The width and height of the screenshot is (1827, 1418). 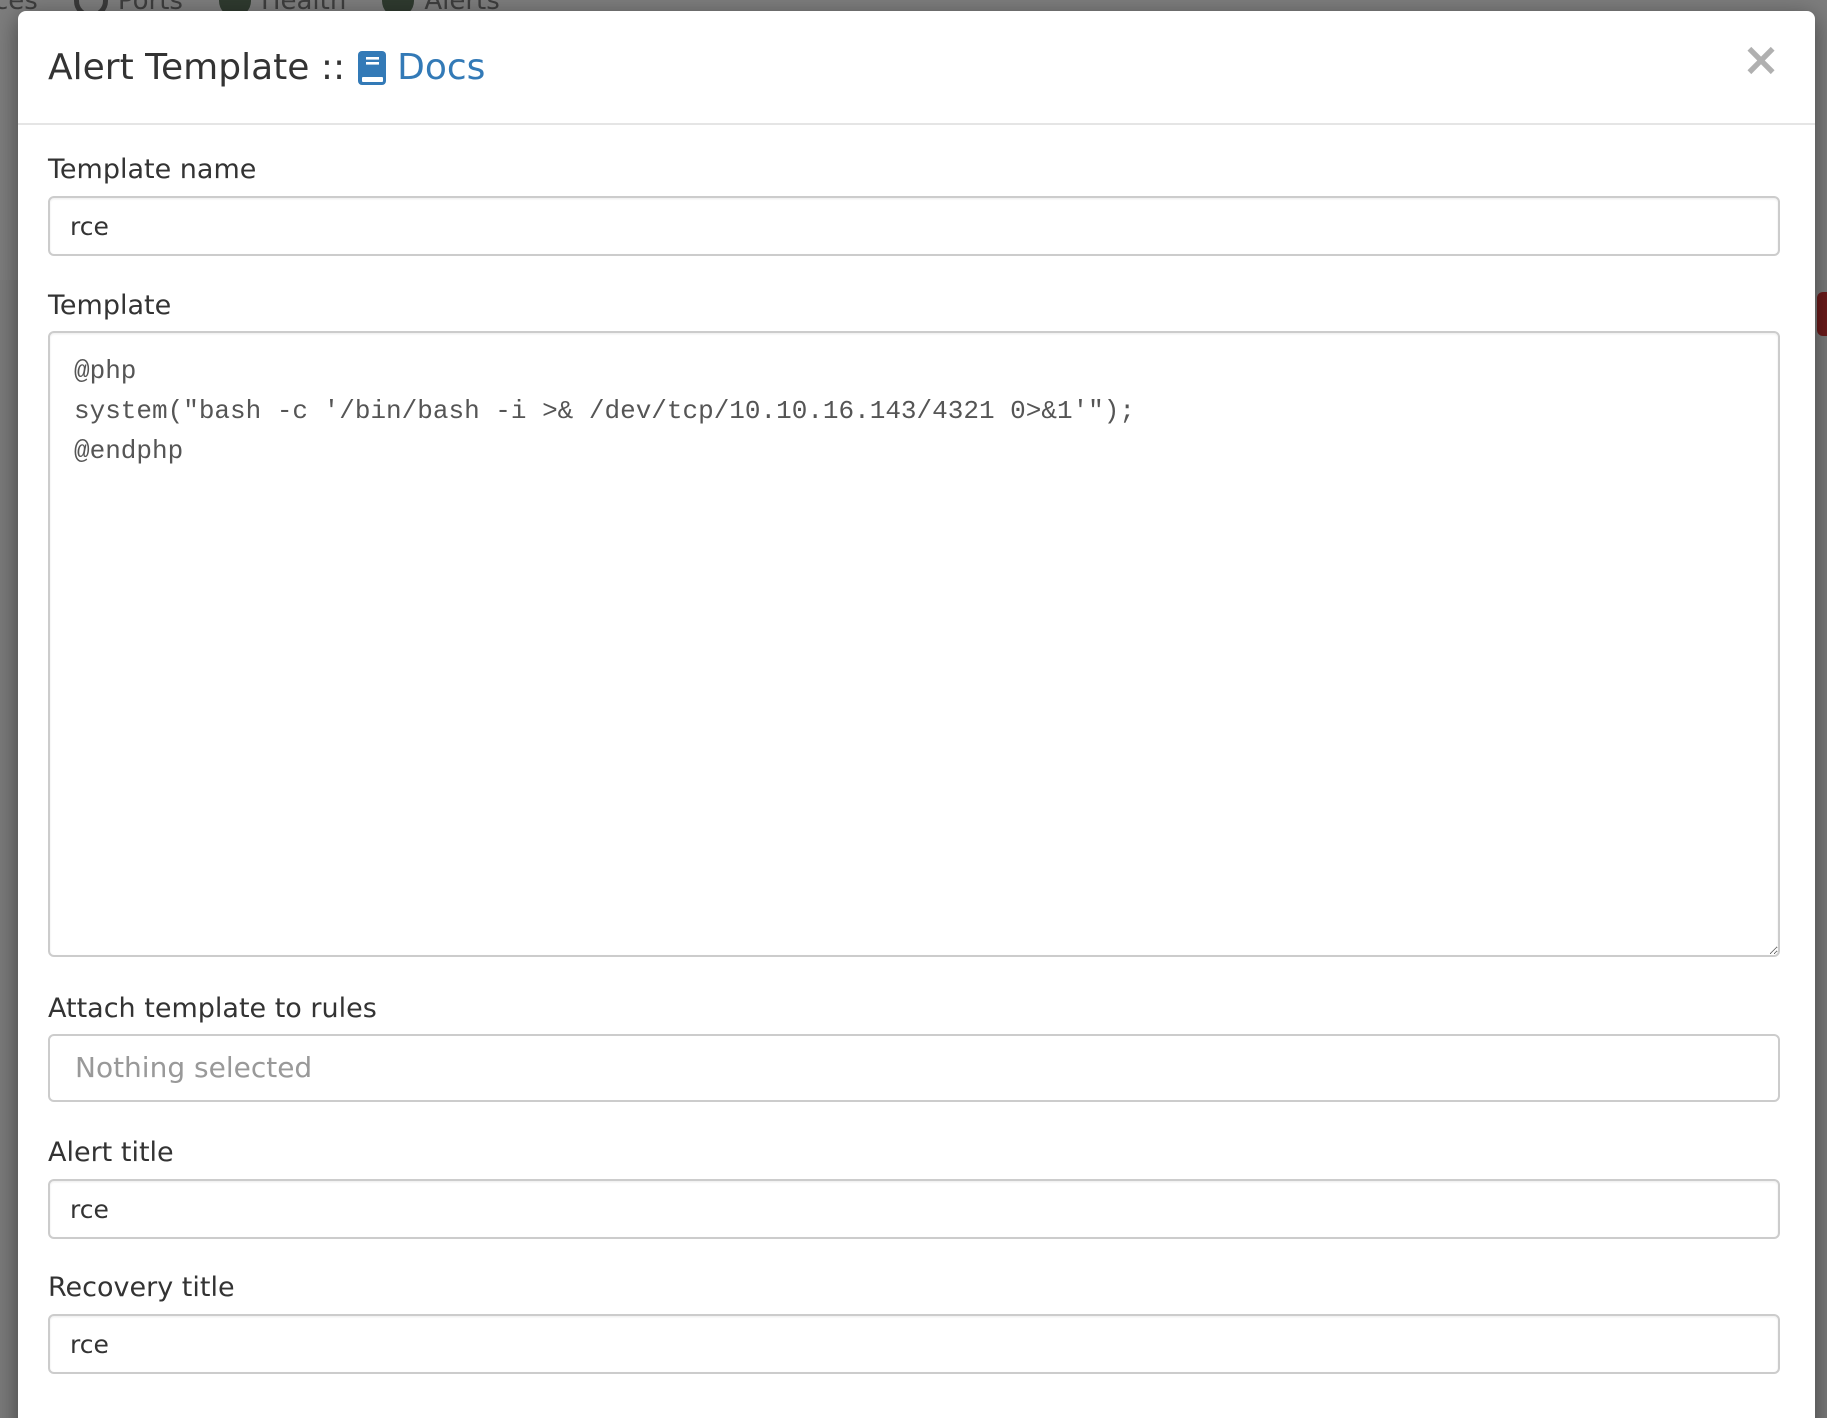 What do you see at coordinates (916, 190) in the screenshot?
I see `template-name-group: Template name` at bounding box center [916, 190].